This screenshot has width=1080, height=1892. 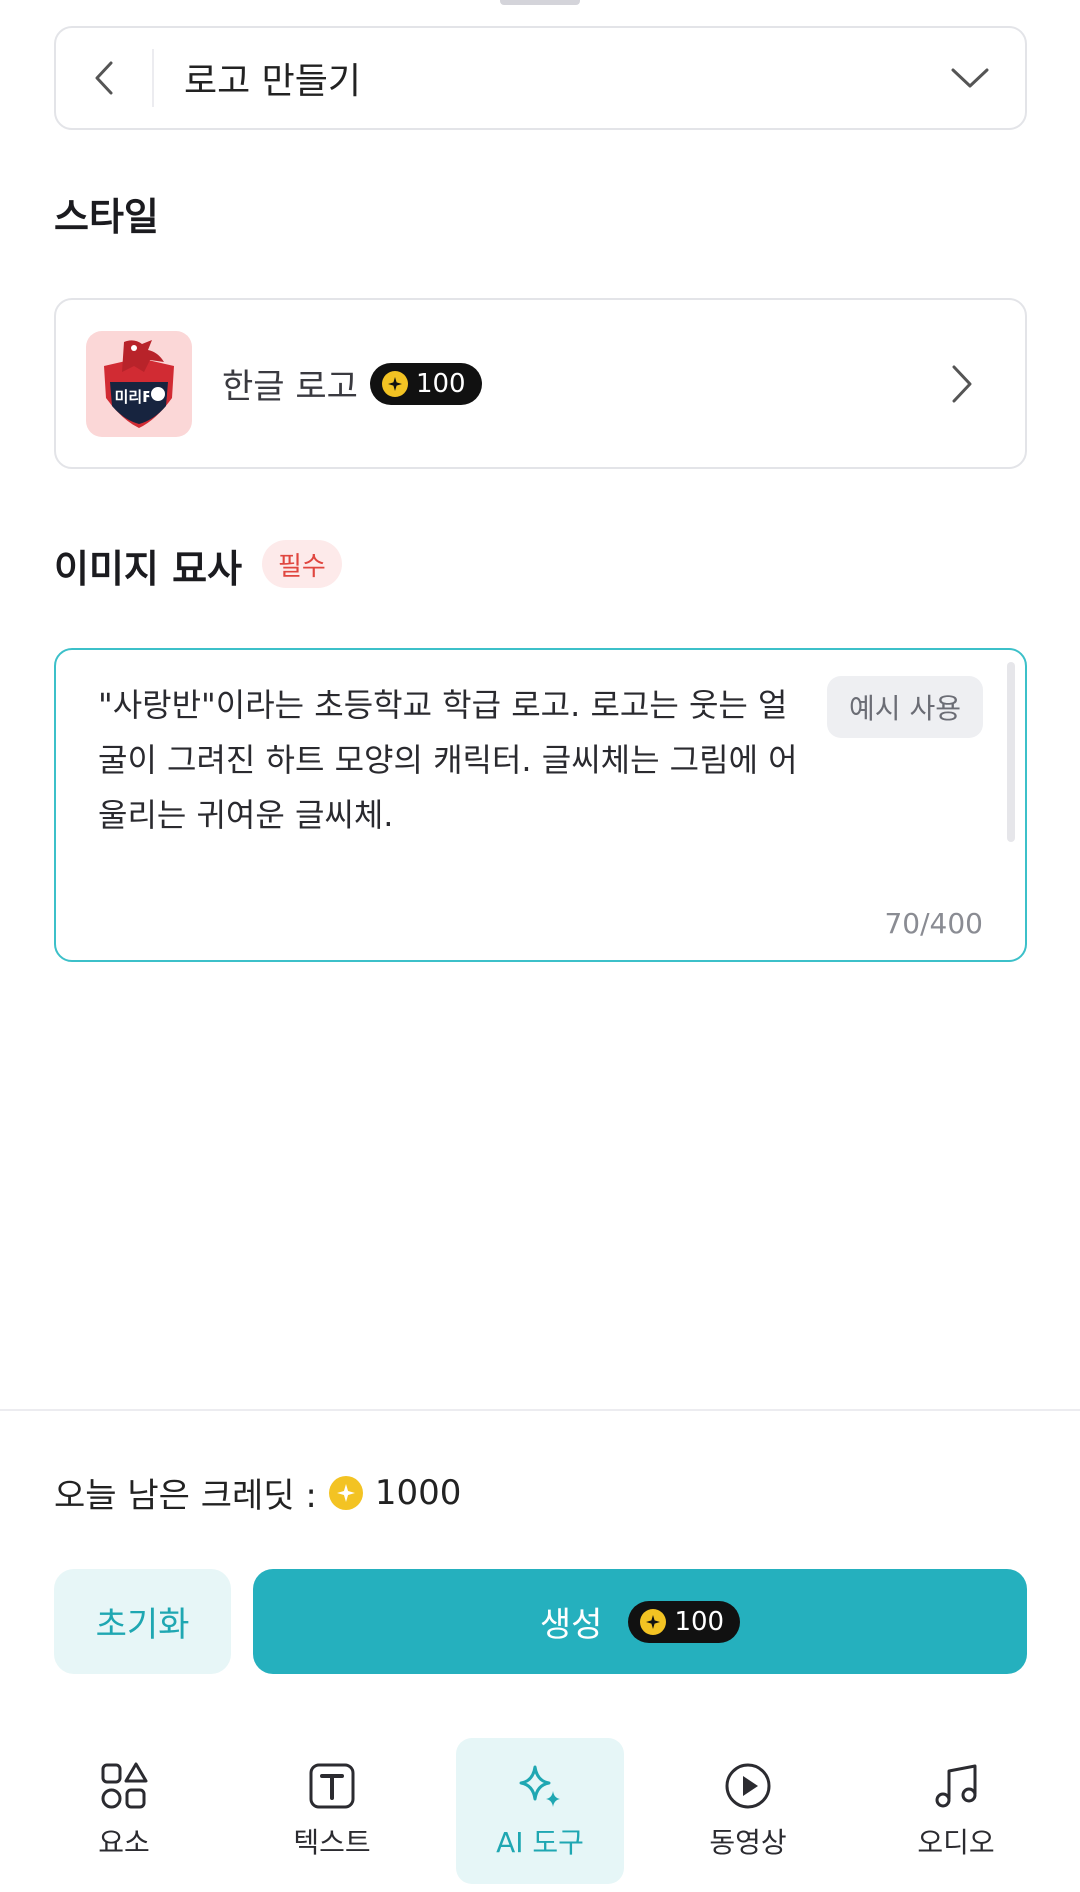 What do you see at coordinates (332, 1786) in the screenshot?
I see `text-t-icon` at bounding box center [332, 1786].